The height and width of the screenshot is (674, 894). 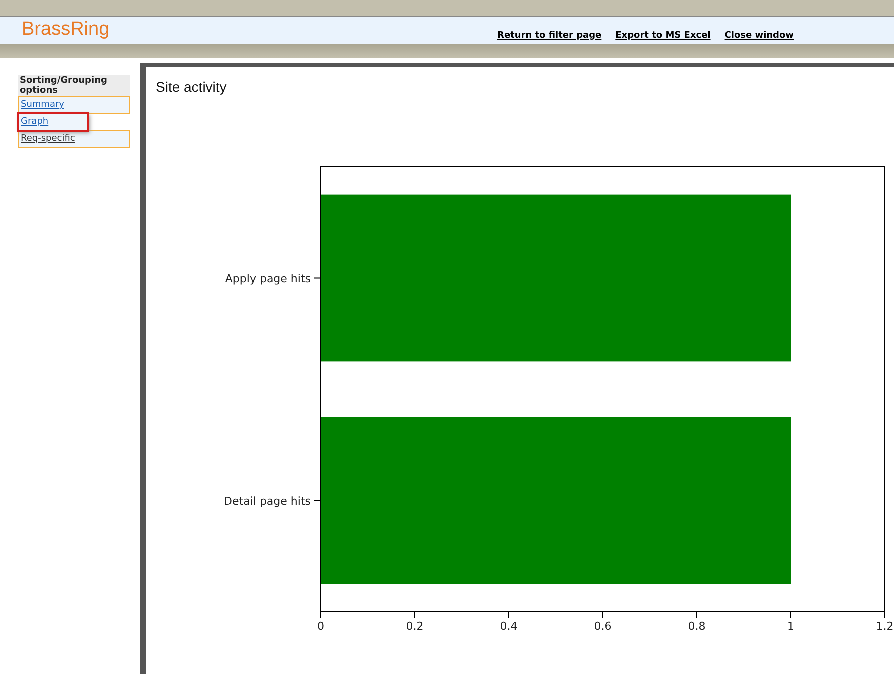 I want to click on tick-label: 0.2, so click(x=415, y=626).